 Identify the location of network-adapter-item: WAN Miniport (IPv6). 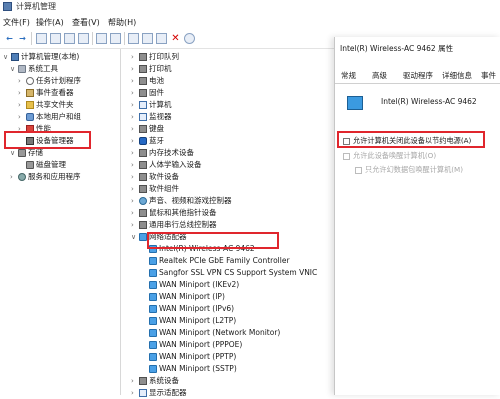
(191, 309).